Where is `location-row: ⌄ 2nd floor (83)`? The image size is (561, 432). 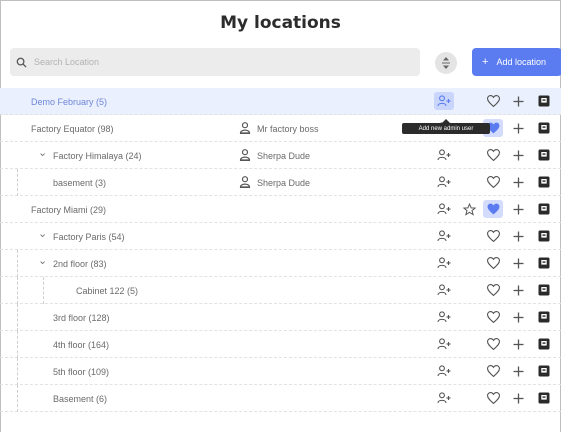 location-row: ⌄ 2nd floor (83) is located at coordinates (280, 263).